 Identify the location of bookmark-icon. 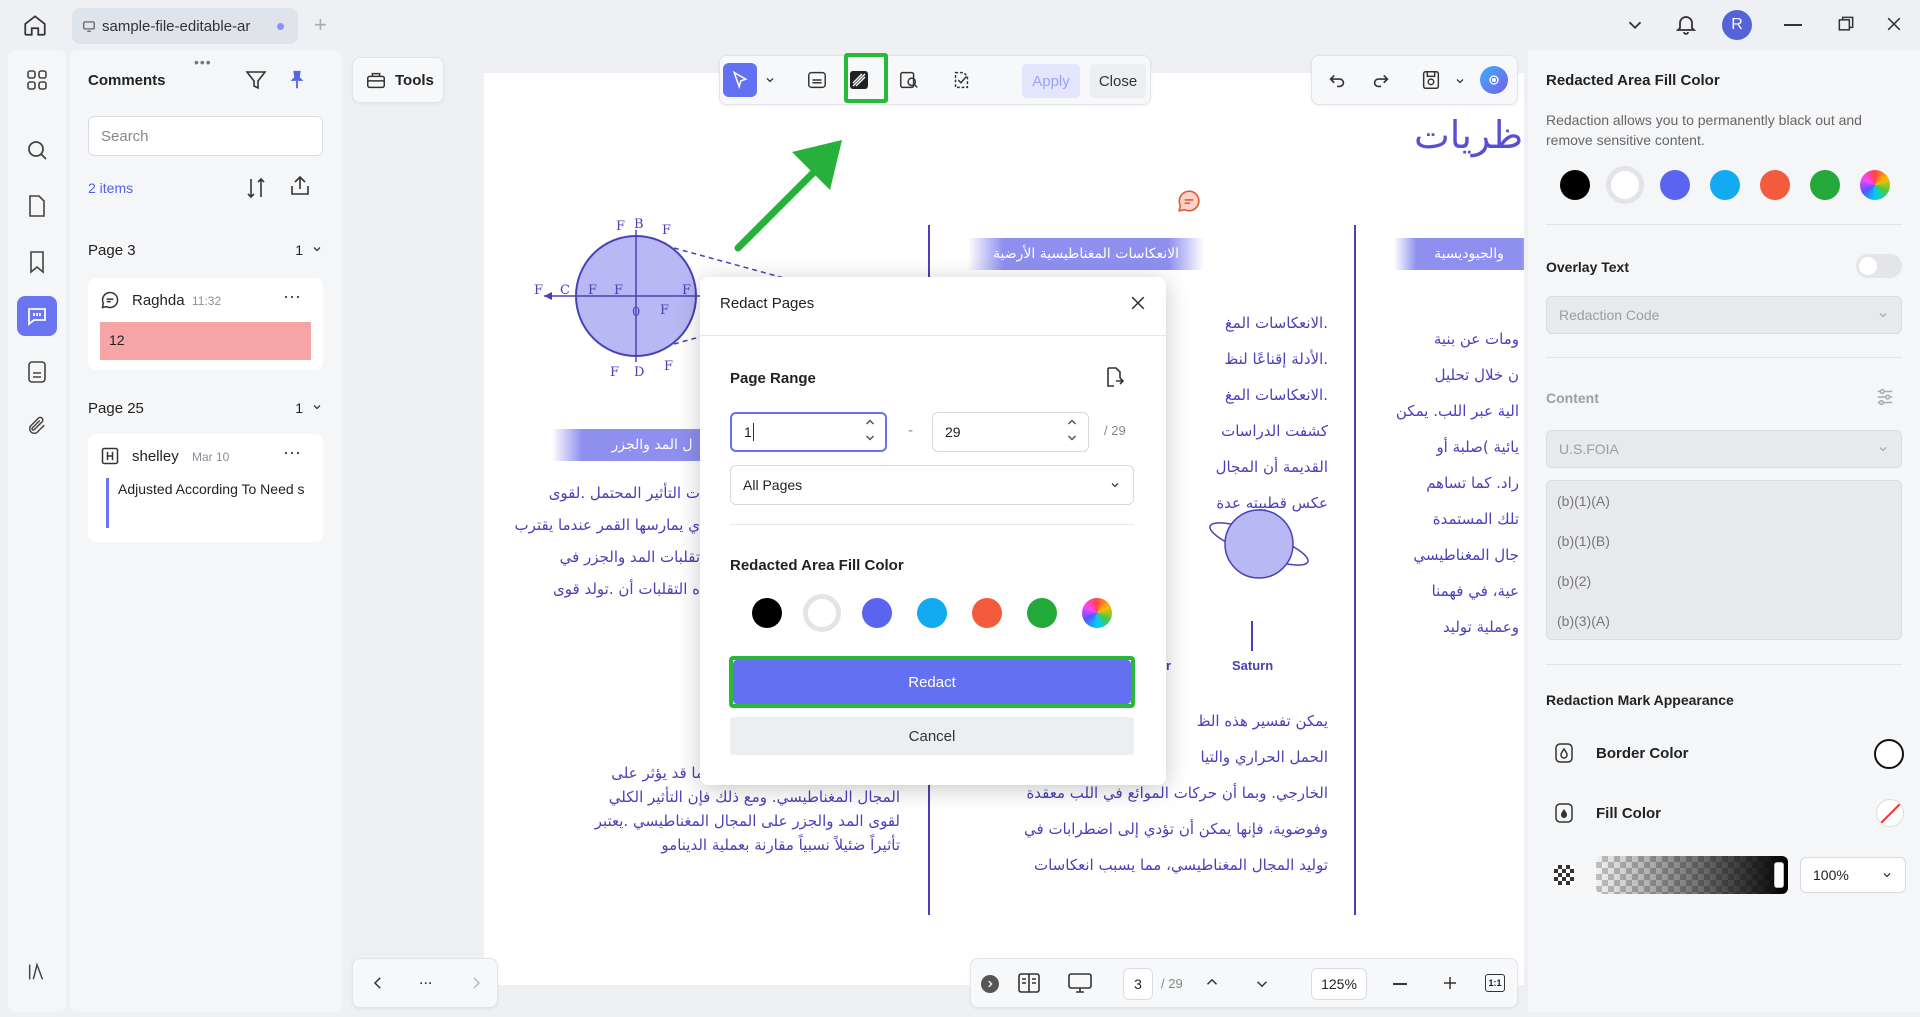
(37, 262).